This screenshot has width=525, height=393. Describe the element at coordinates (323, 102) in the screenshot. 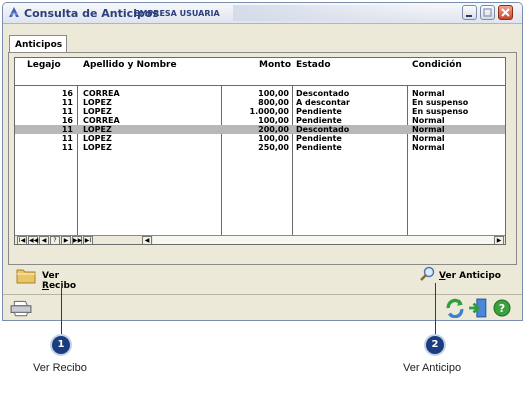

I see `cell-estado: A descontar` at that location.